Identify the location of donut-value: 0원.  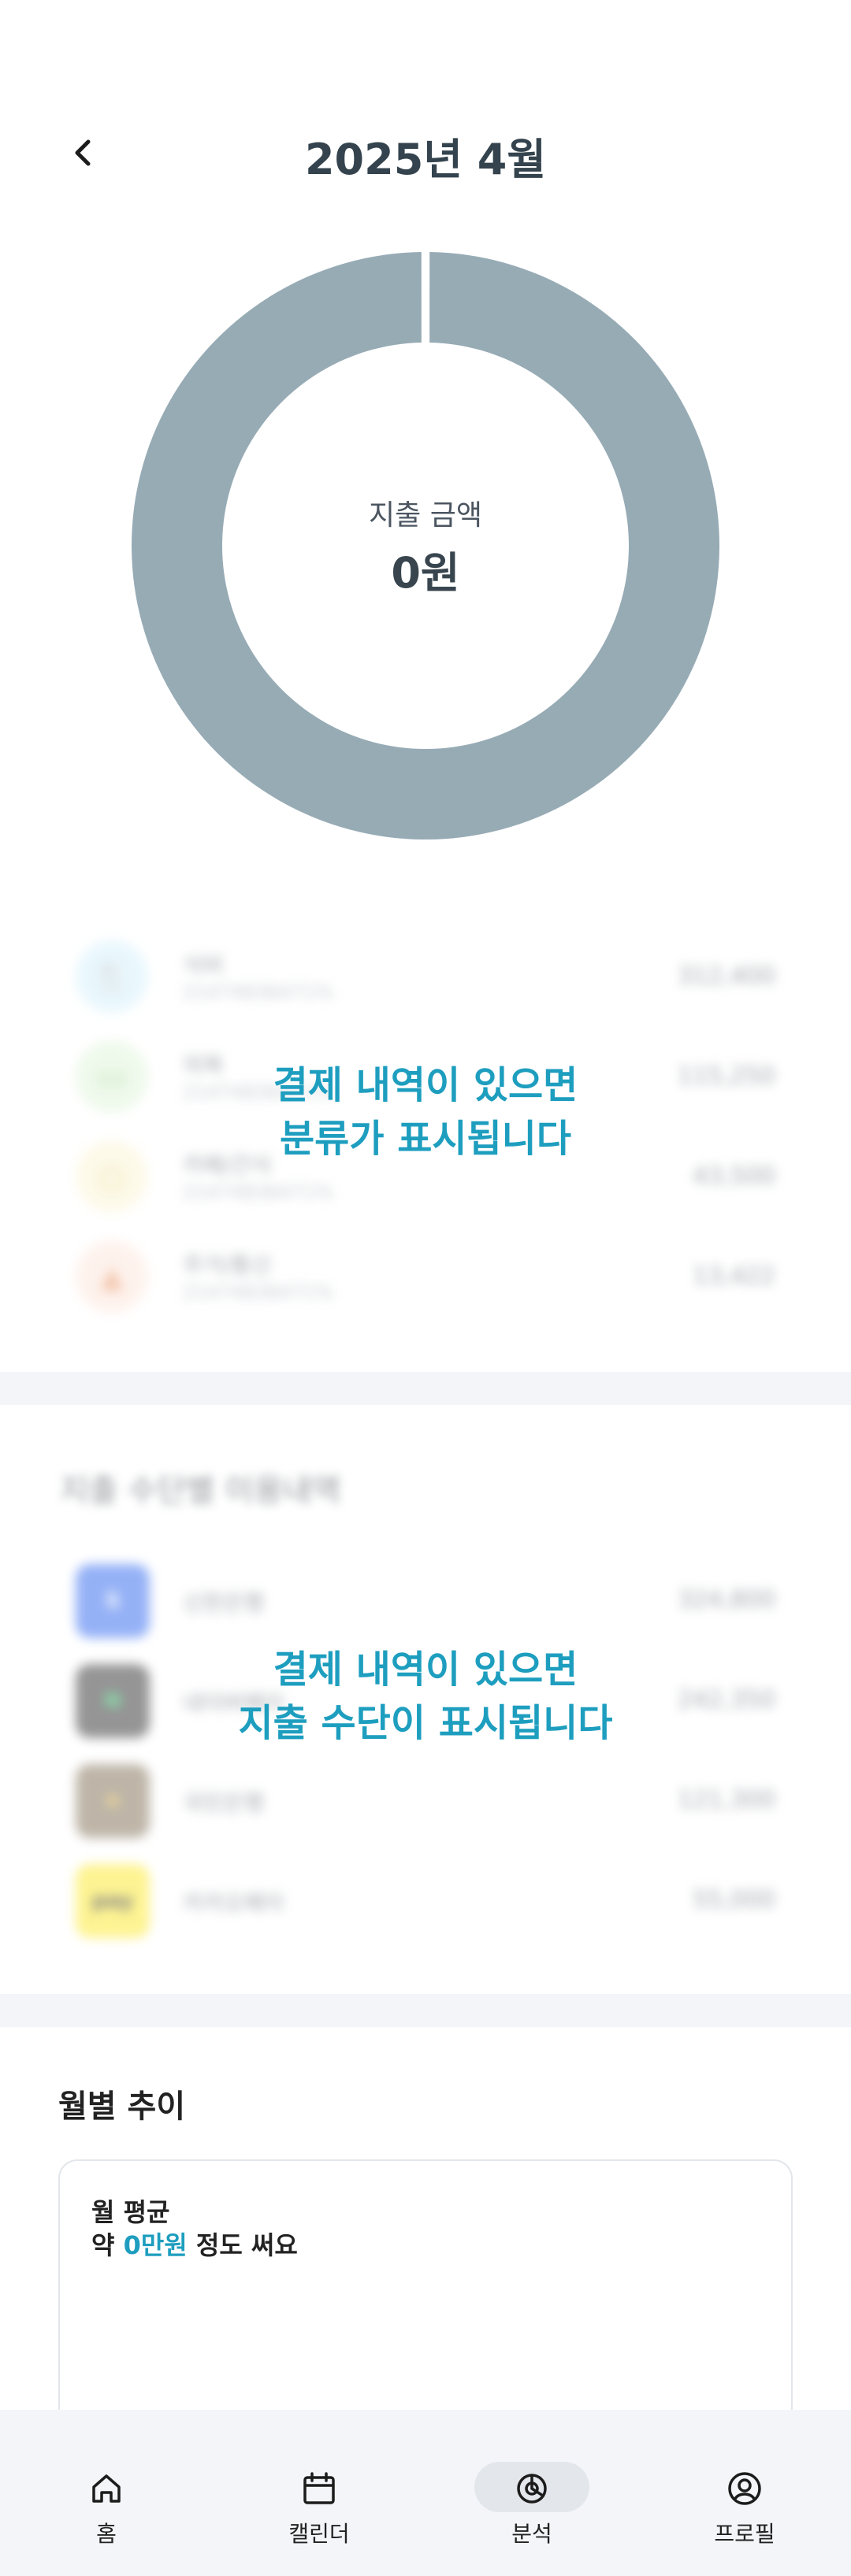
(425, 572).